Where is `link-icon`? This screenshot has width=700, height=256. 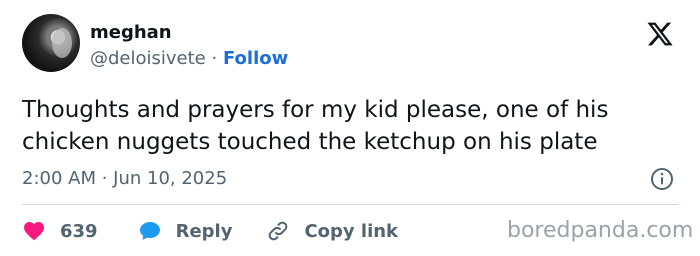
link-icon is located at coordinates (278, 231).